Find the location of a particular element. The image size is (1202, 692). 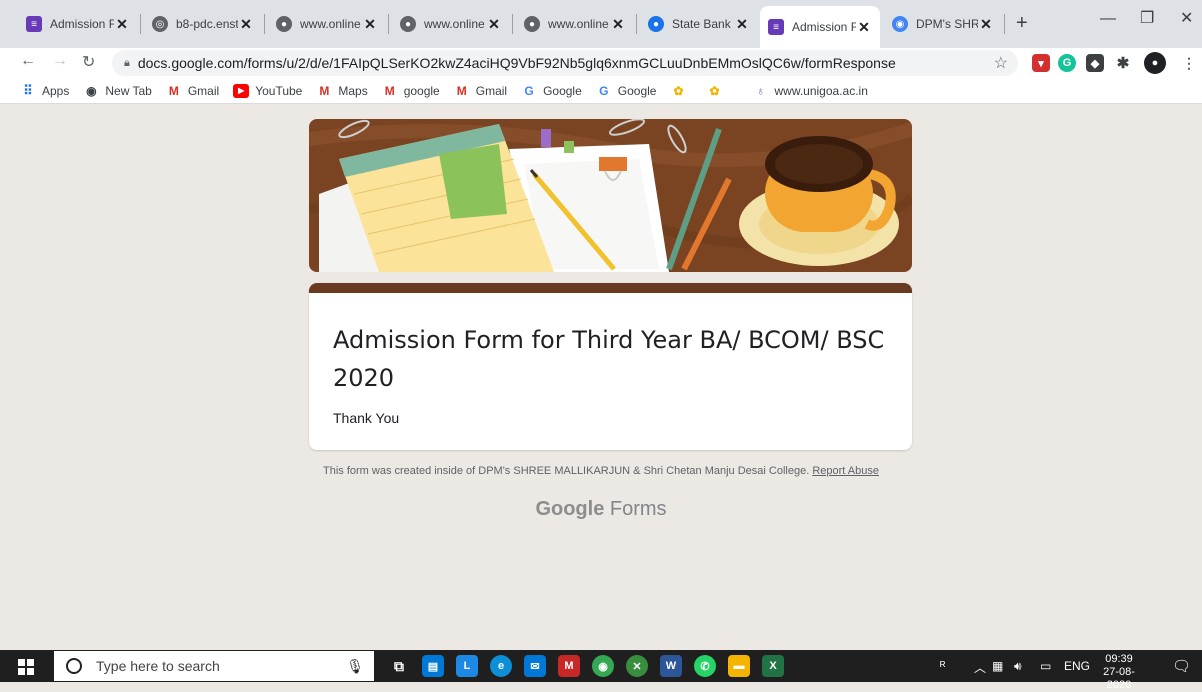

system-clock: 09:39 27-08-2020 is located at coordinates (1119, 672).